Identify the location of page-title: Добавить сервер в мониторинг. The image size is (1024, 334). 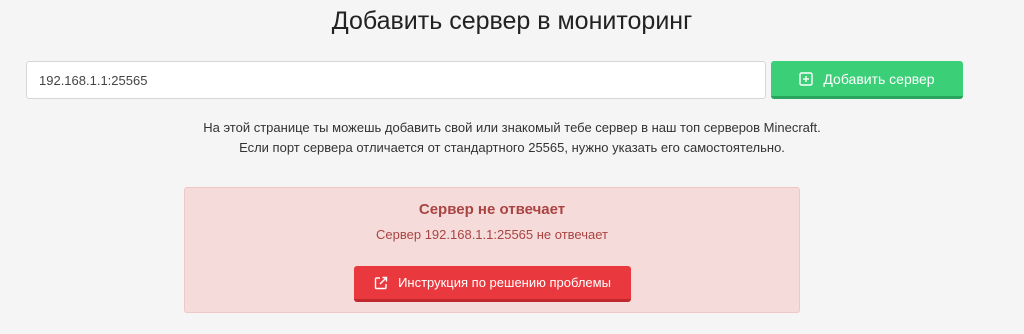
(512, 21).